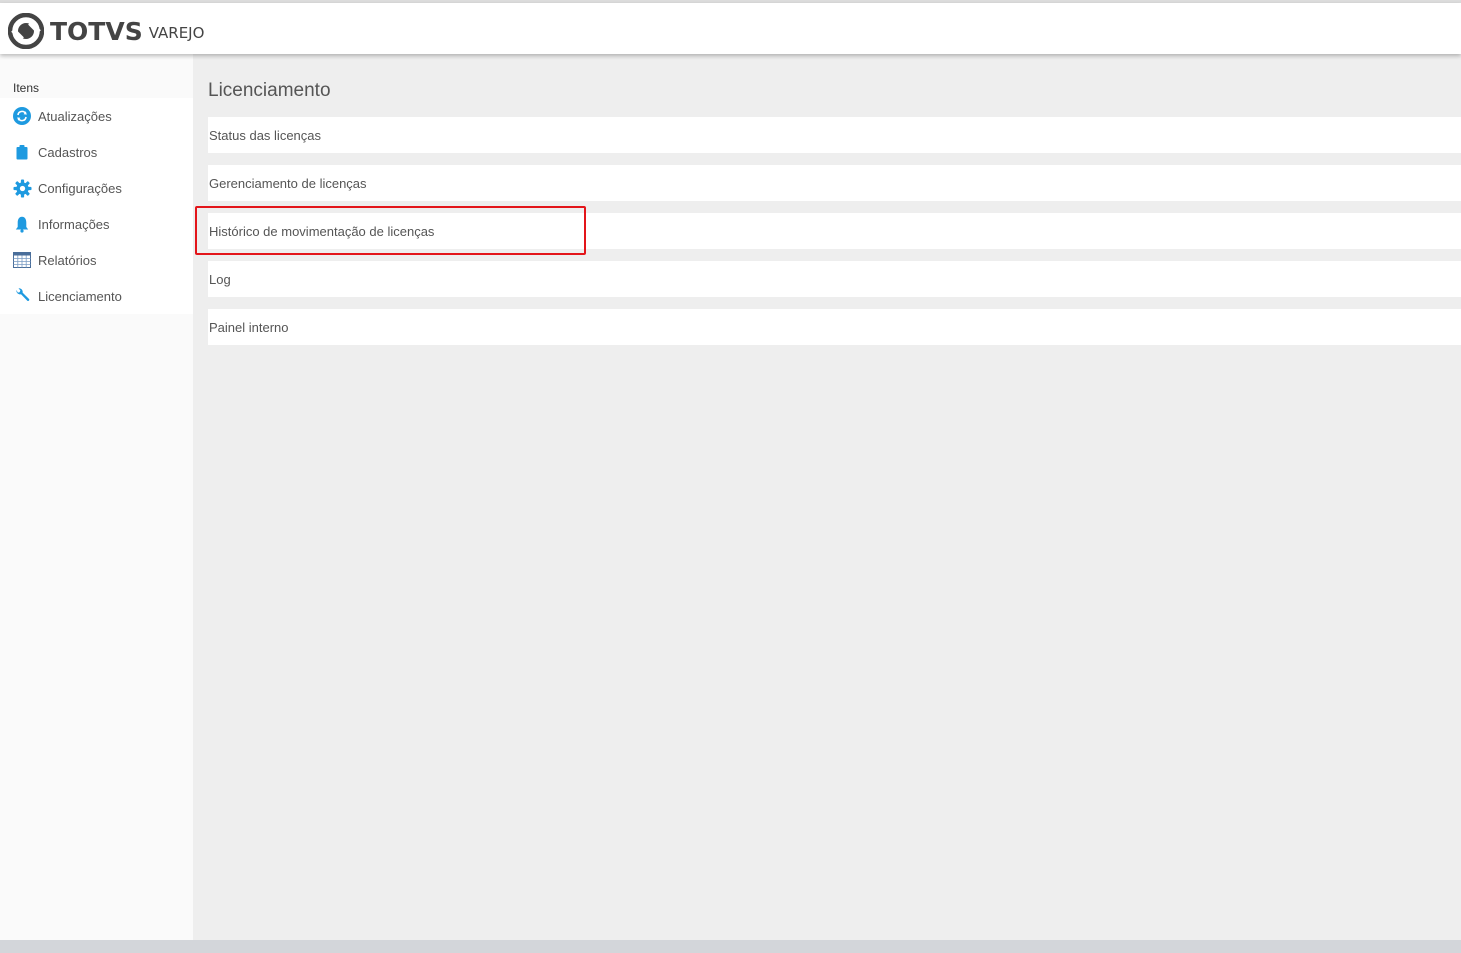  I want to click on sidebar-item-label: Configurações, so click(80, 188).